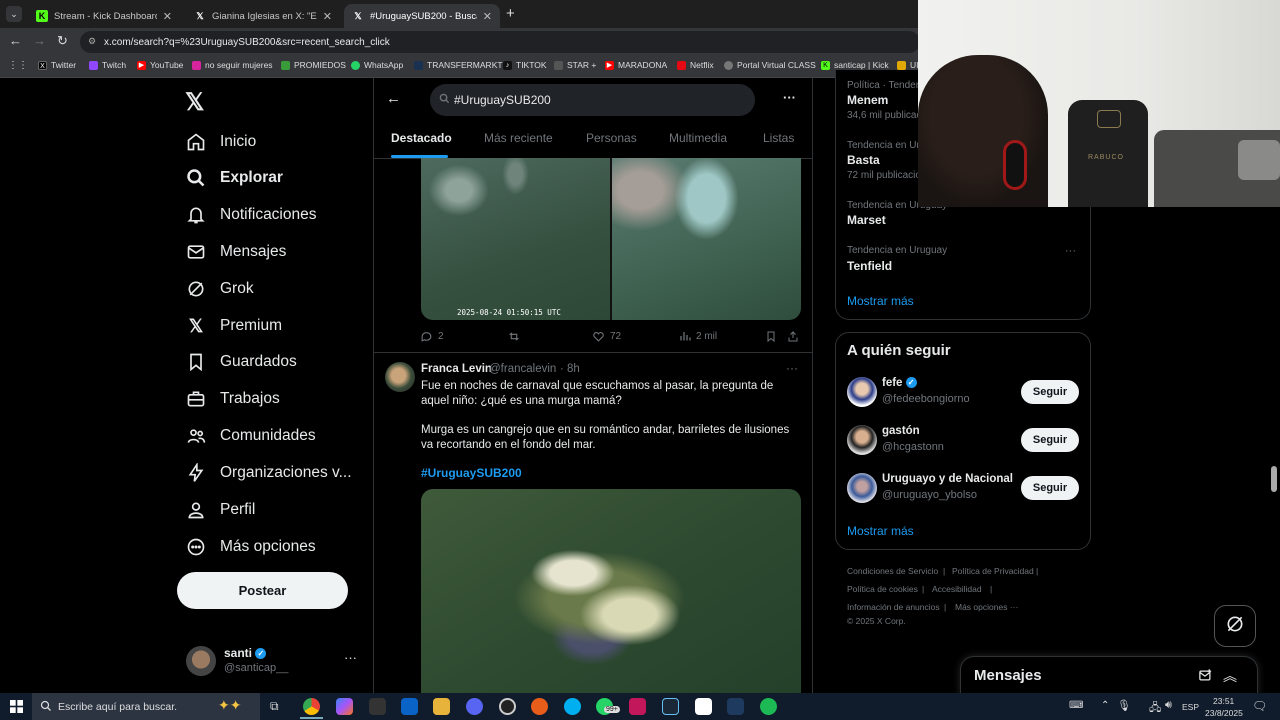 The height and width of the screenshot is (720, 1280). What do you see at coordinates (522, 369) in the screenshot?
I see `tweet-author-handle: @francalevin` at bounding box center [522, 369].